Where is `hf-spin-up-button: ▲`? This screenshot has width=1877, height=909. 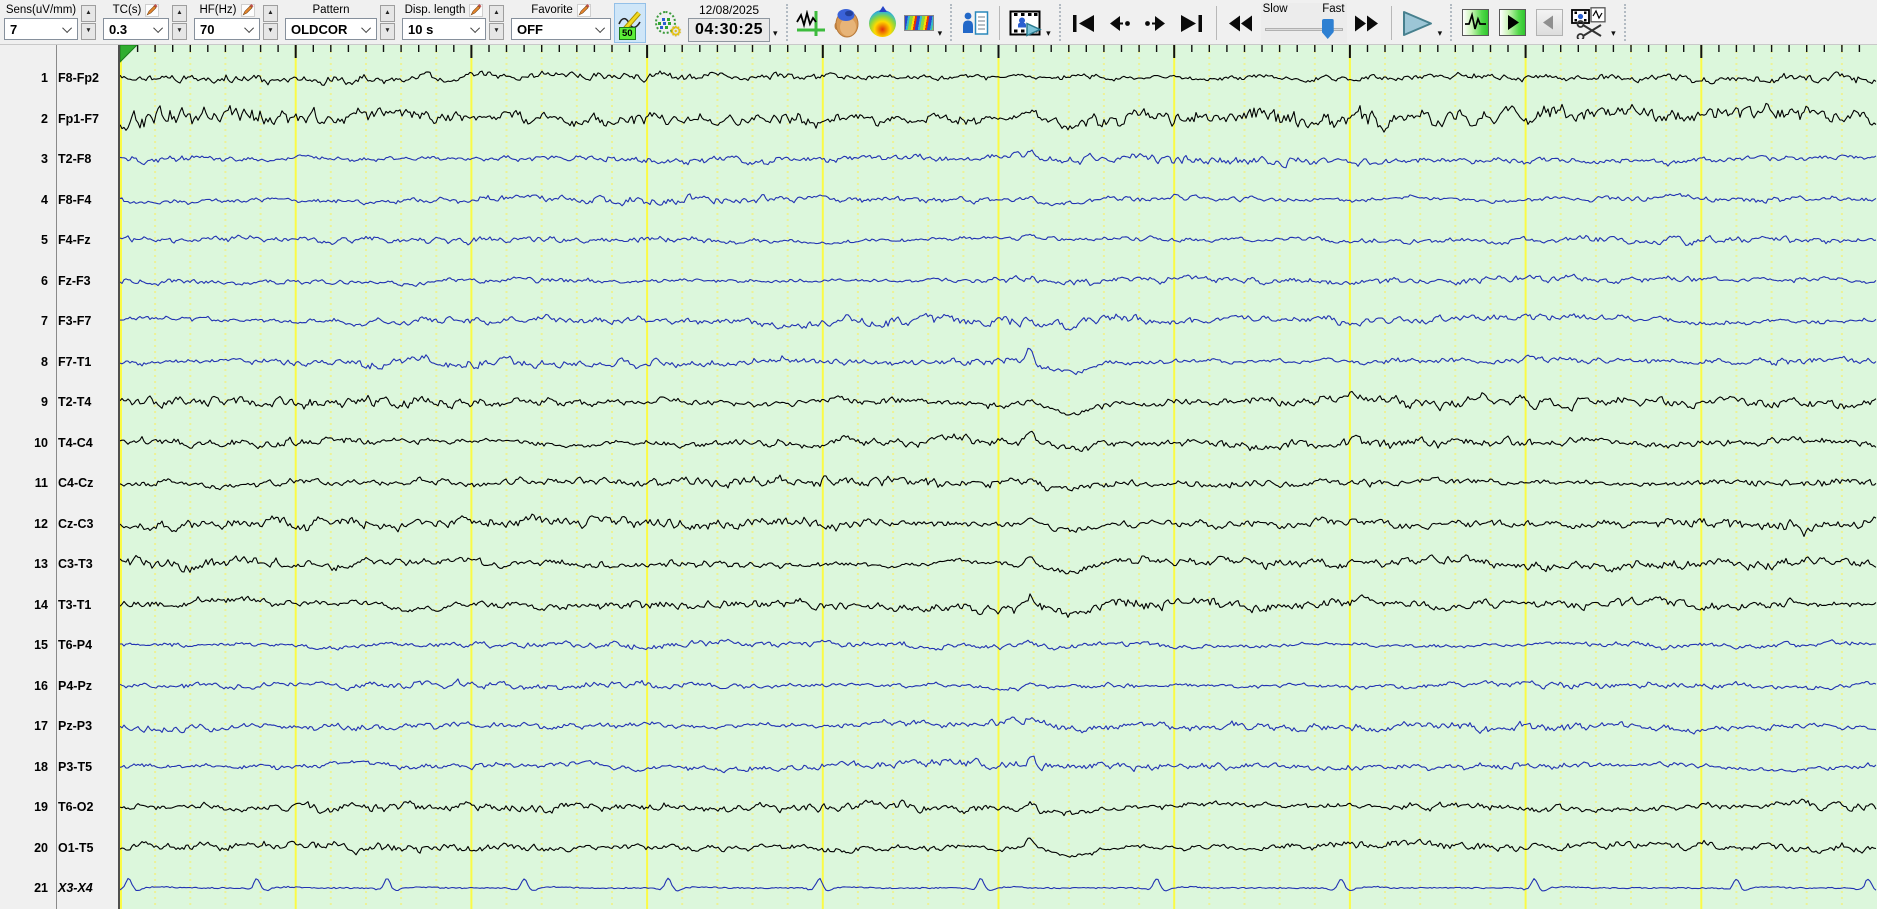
hf-spin-up-button: ▲ is located at coordinates (270, 13).